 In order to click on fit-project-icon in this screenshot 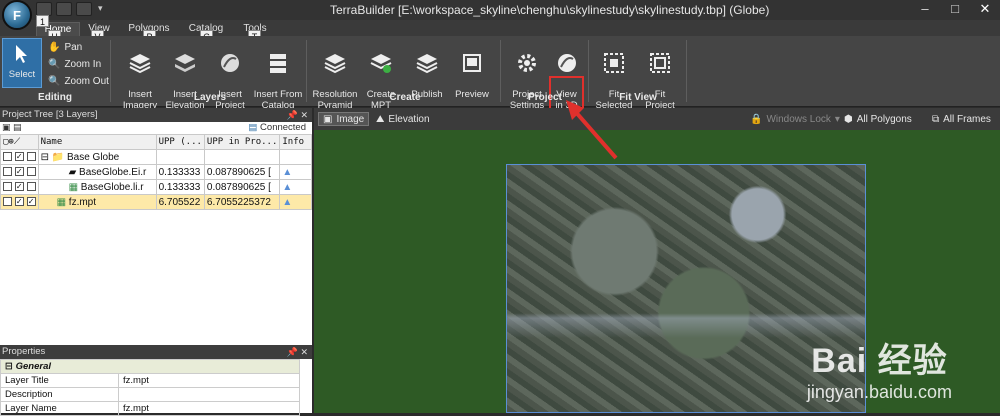, I will do `click(660, 63)`.